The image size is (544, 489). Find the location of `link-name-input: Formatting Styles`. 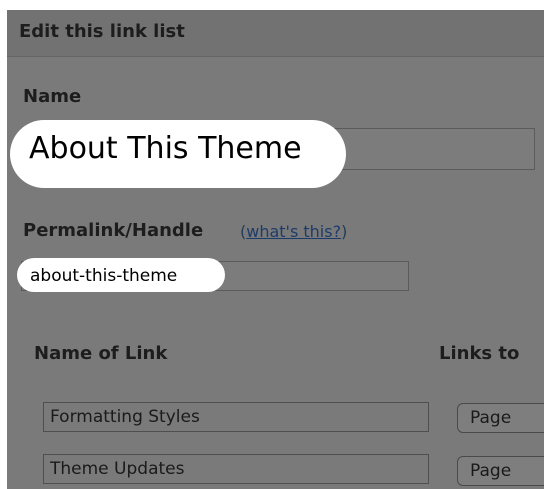

link-name-input: Formatting Styles is located at coordinates (236, 417).